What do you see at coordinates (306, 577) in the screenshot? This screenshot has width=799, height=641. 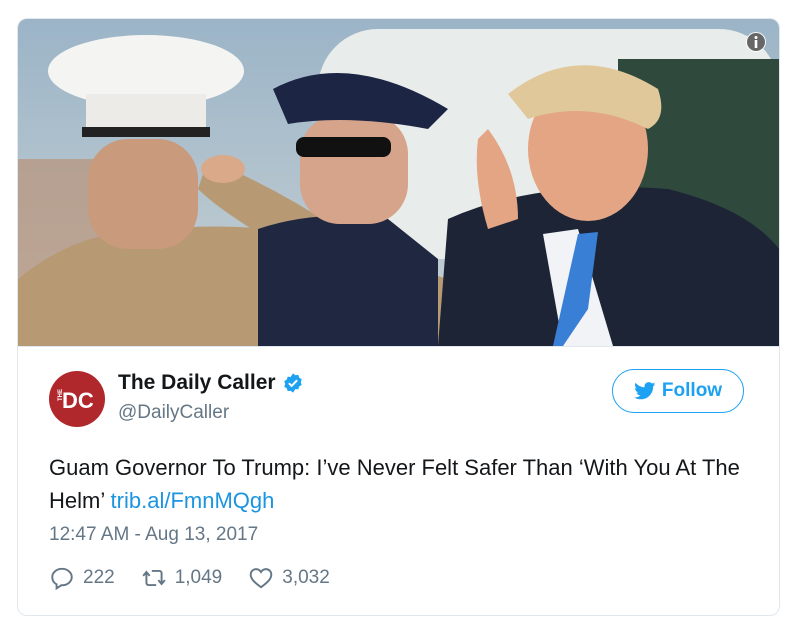 I see `like-count: 3,032` at bounding box center [306, 577].